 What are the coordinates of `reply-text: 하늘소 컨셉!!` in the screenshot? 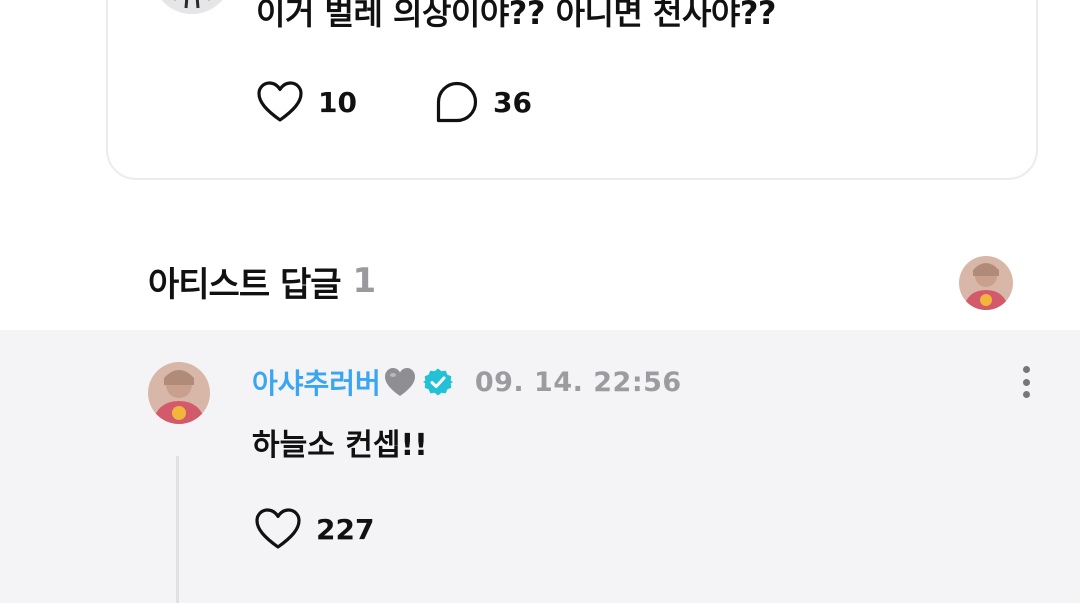 It's located at (340, 445).